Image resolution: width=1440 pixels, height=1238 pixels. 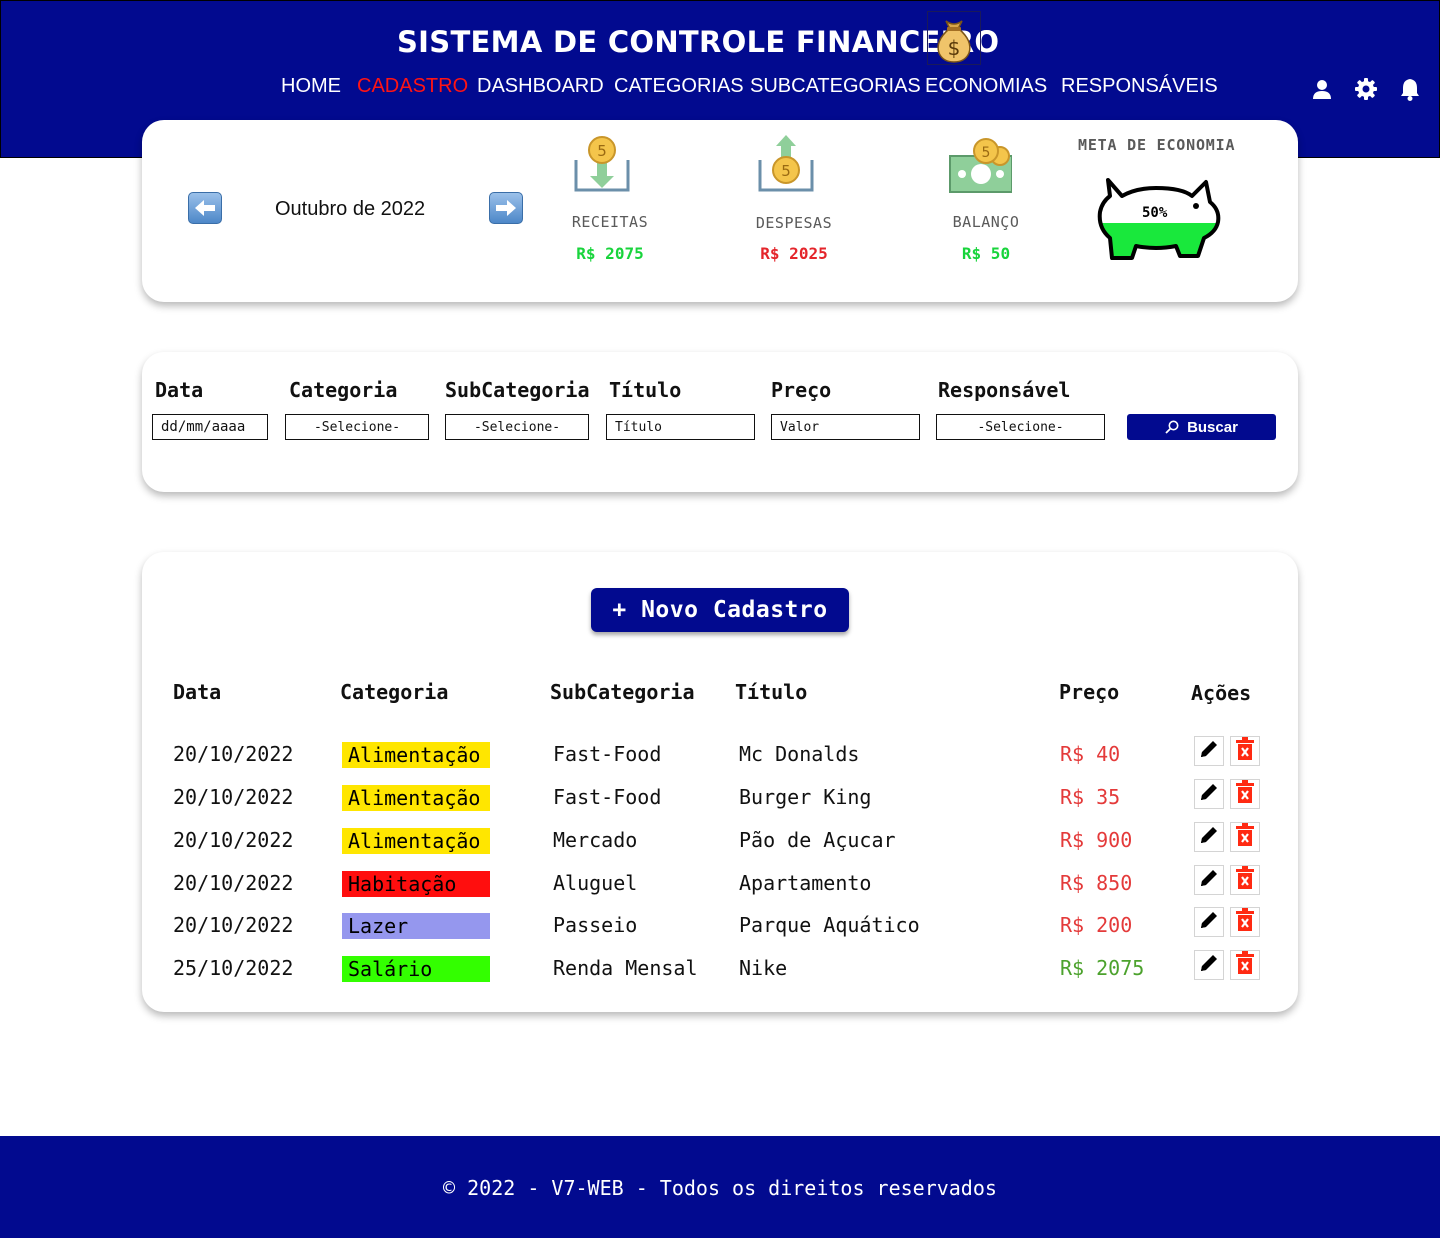 I want to click on nav-subcategorias: SUBCATEGORIAS, so click(x=835, y=86).